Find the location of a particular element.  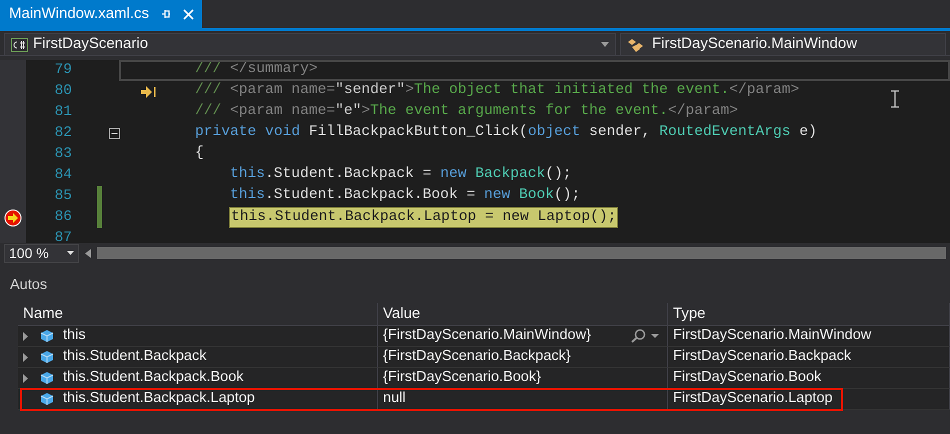

tab-title: MainWindow.xaml.cs is located at coordinates (79, 14).